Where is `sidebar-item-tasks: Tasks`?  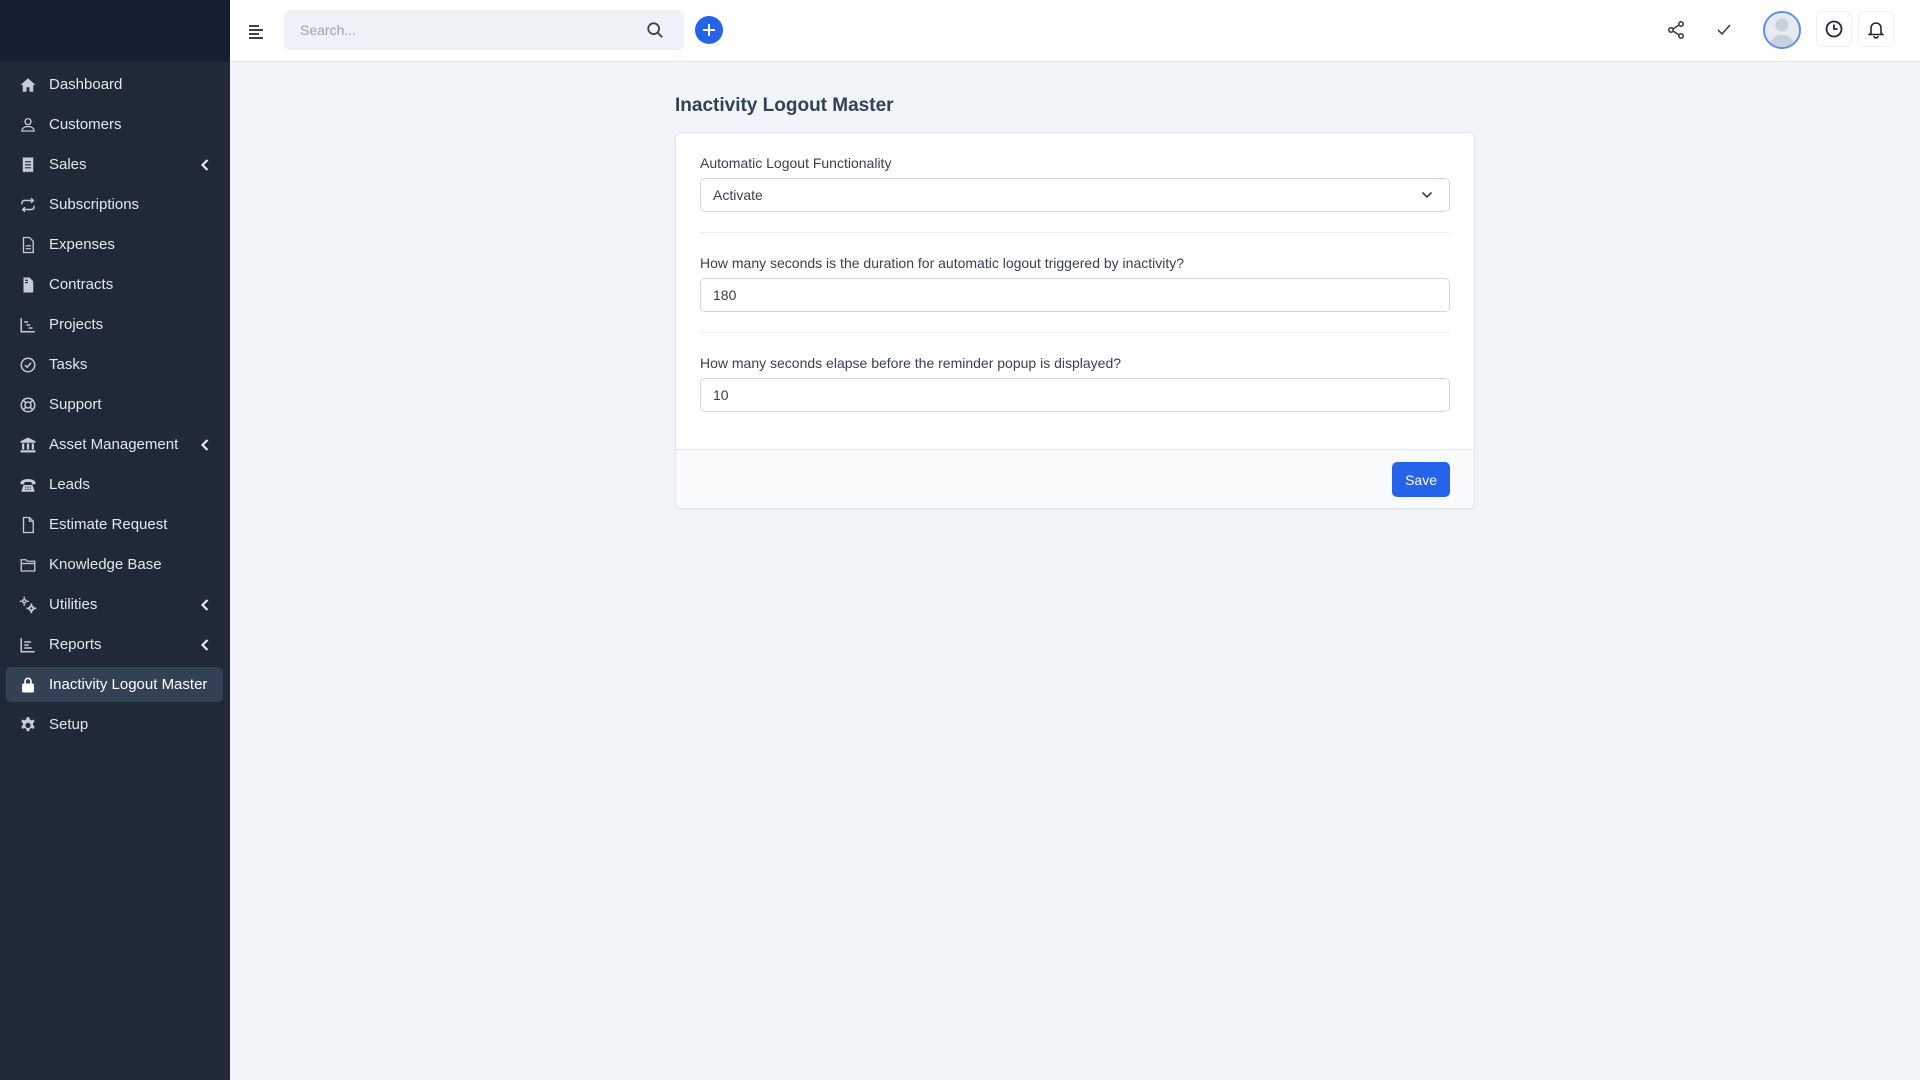 sidebar-item-tasks: Tasks is located at coordinates (114, 364).